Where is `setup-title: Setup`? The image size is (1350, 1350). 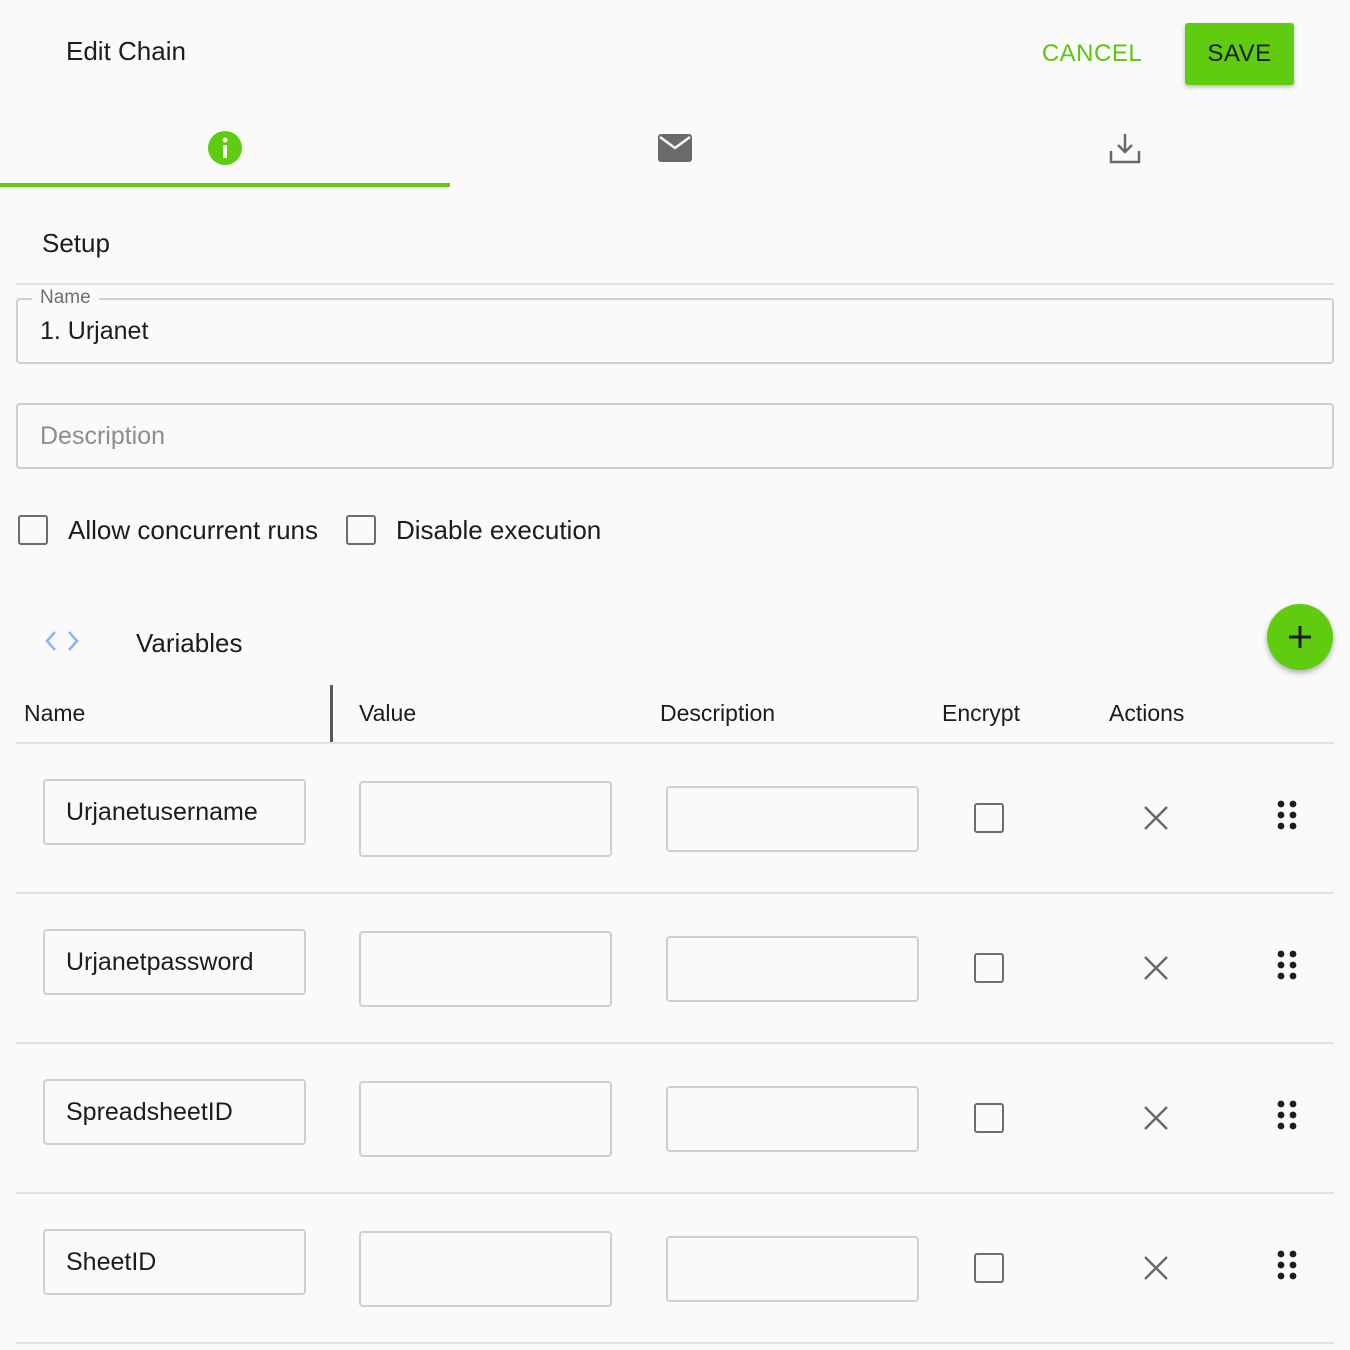
setup-title: Setup is located at coordinates (76, 243).